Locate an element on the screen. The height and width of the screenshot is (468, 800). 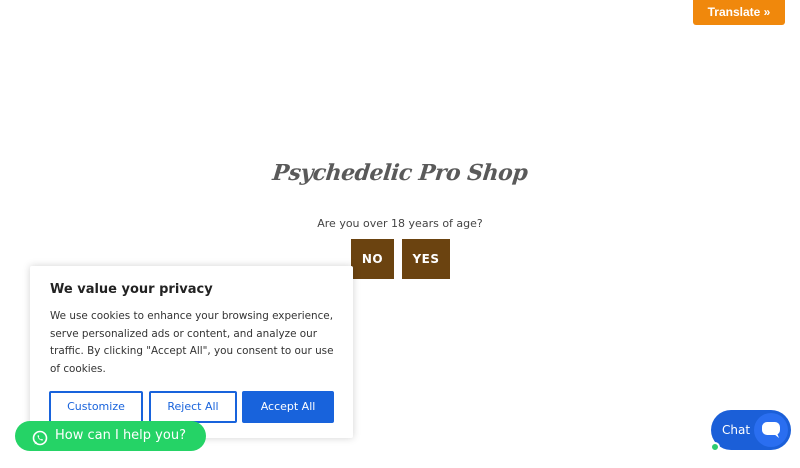
translate-button: Translate » is located at coordinates (739, 12).